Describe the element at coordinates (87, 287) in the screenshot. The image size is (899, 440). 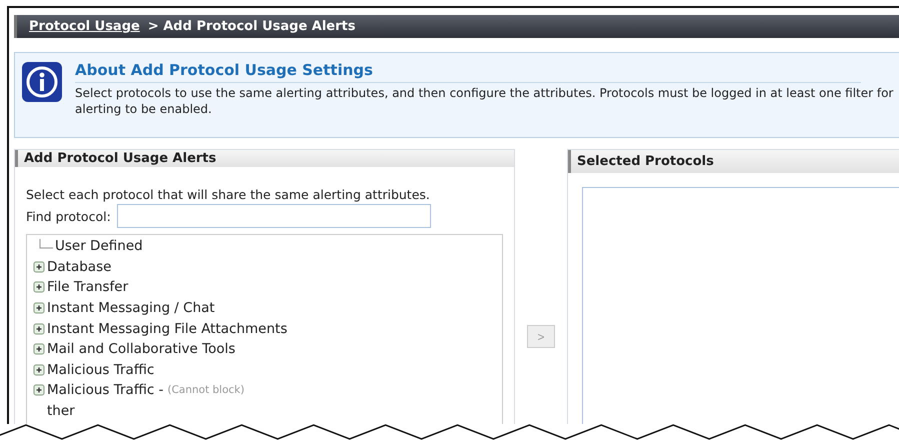
I see `tree-item: File Transfer` at that location.